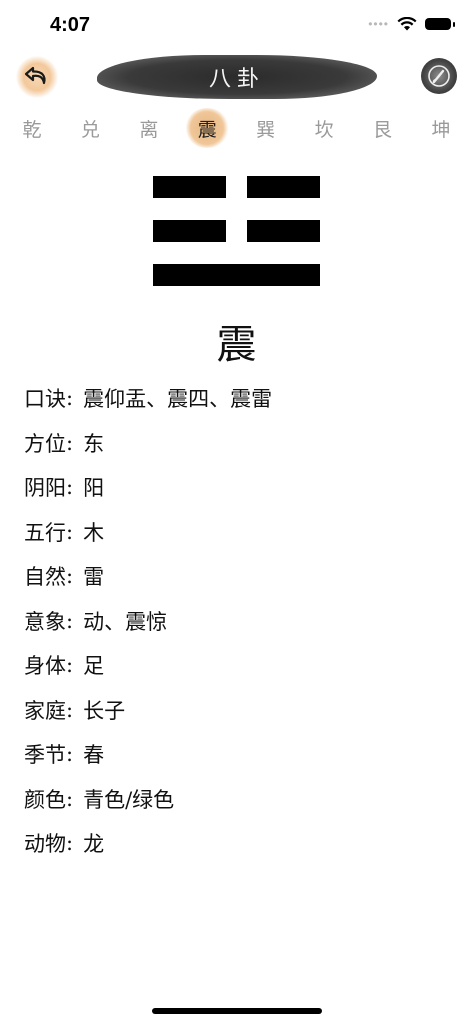 Image resolution: width=473 pixels, height=1024 pixels. Describe the element at coordinates (94, 488) in the screenshot. I see `property-value: 阳` at that location.